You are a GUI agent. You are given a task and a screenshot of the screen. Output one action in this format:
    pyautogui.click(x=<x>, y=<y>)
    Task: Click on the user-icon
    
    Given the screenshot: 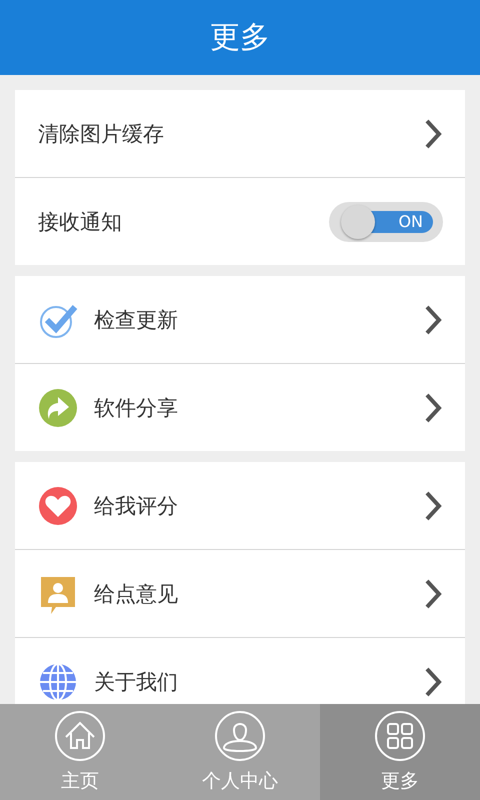 What is the action you would take?
    pyautogui.click(x=240, y=736)
    